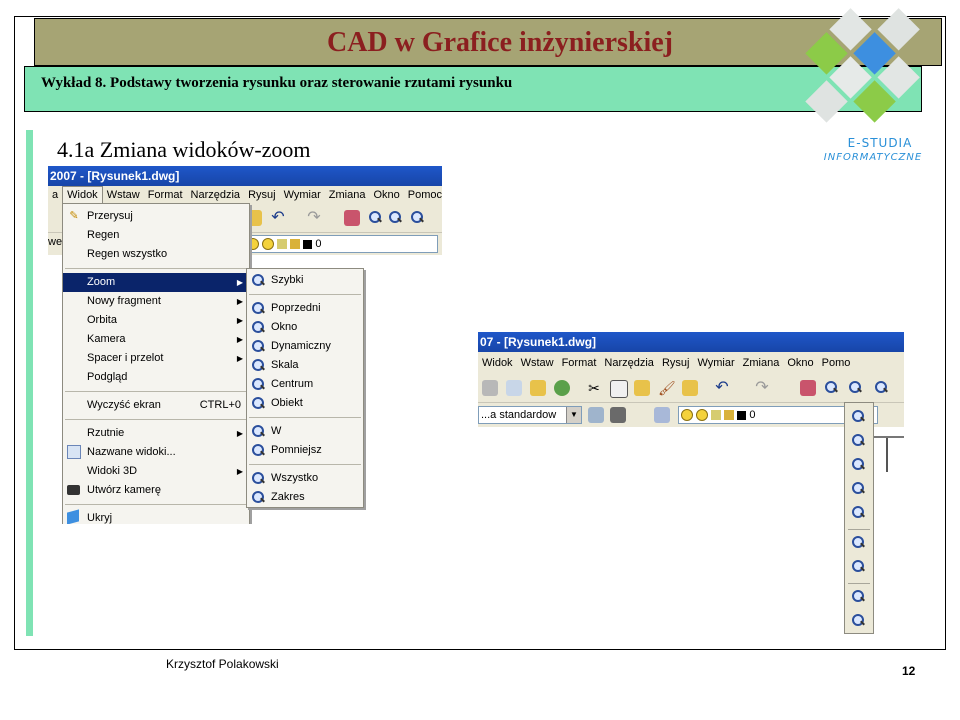 The image size is (960, 720). Describe the element at coordinates (305, 431) in the screenshot. I see `zoom-w: W` at that location.